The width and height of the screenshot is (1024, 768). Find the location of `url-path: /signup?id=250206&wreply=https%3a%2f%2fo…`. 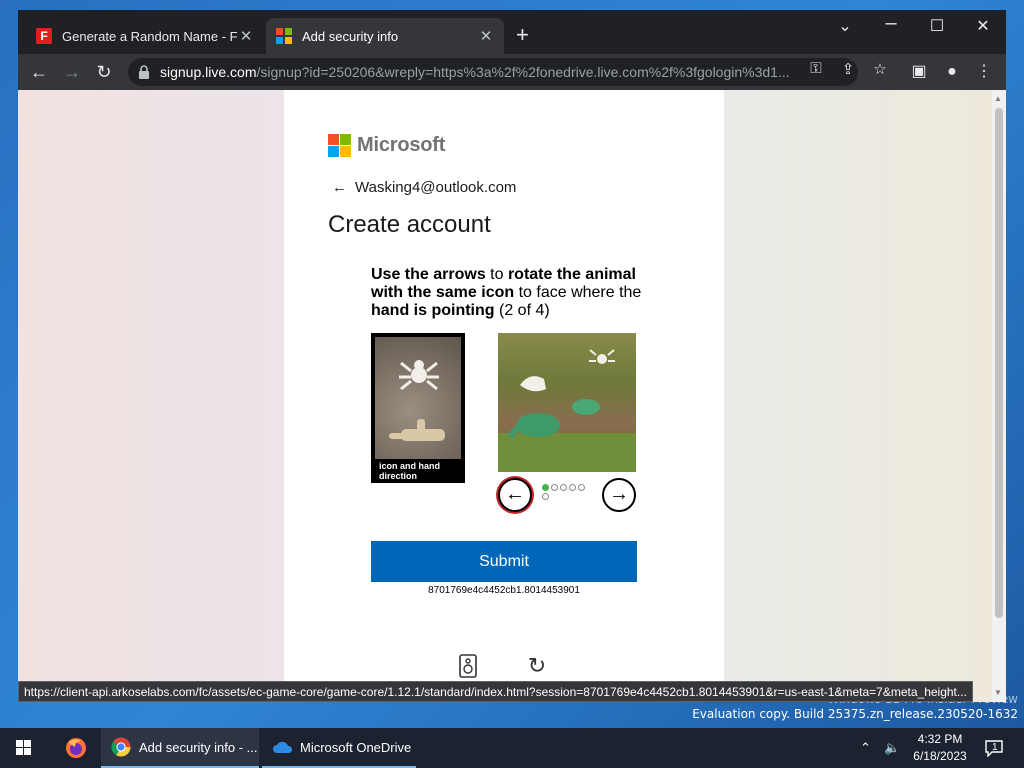

url-path: /signup?id=250206&wreply=https%3a%2f%2fo… is located at coordinates (523, 72).